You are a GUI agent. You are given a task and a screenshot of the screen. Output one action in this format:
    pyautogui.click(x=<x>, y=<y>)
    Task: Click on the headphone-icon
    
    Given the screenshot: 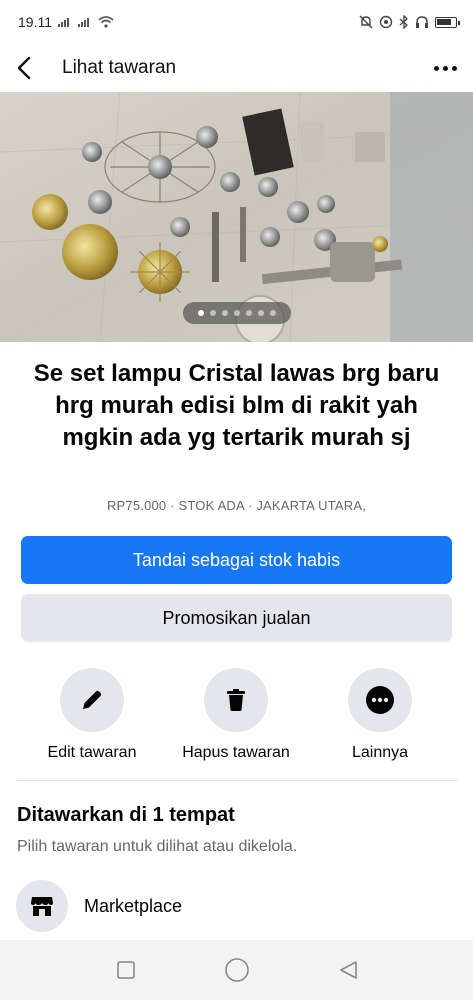 What is the action you would take?
    pyautogui.click(x=422, y=22)
    